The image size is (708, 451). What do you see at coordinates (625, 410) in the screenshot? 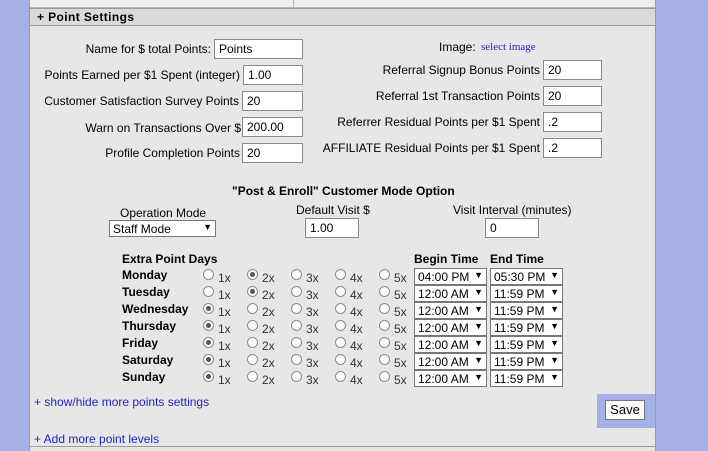
I see `save-button: Save` at bounding box center [625, 410].